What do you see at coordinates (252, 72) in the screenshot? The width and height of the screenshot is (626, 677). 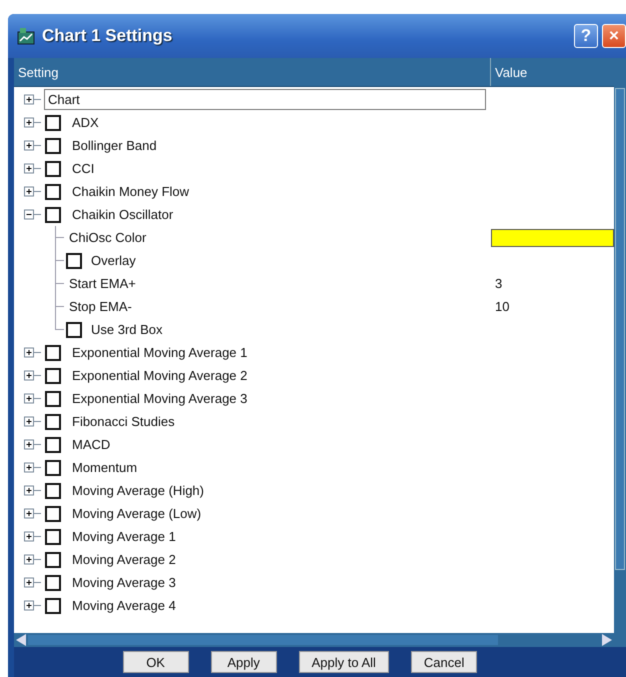 I see `column-header: Setting` at bounding box center [252, 72].